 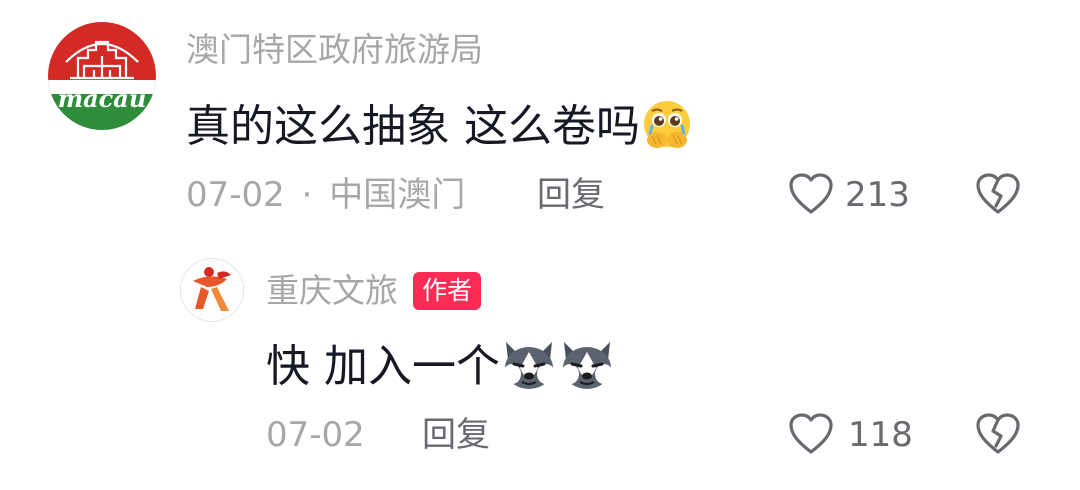 I want to click on reply-text: 快 加入一个, so click(x=441, y=369).